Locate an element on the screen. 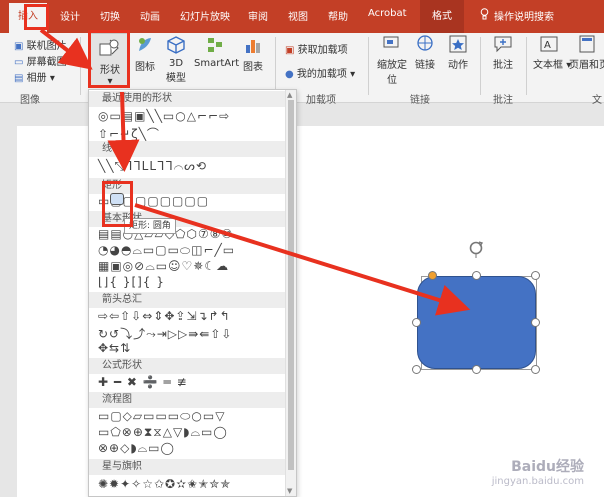 Image resolution: width=604 pixels, height=497 pixels. baidu-watermark: Baidu经验 jingyan.baidu.com is located at coordinates (538, 471).